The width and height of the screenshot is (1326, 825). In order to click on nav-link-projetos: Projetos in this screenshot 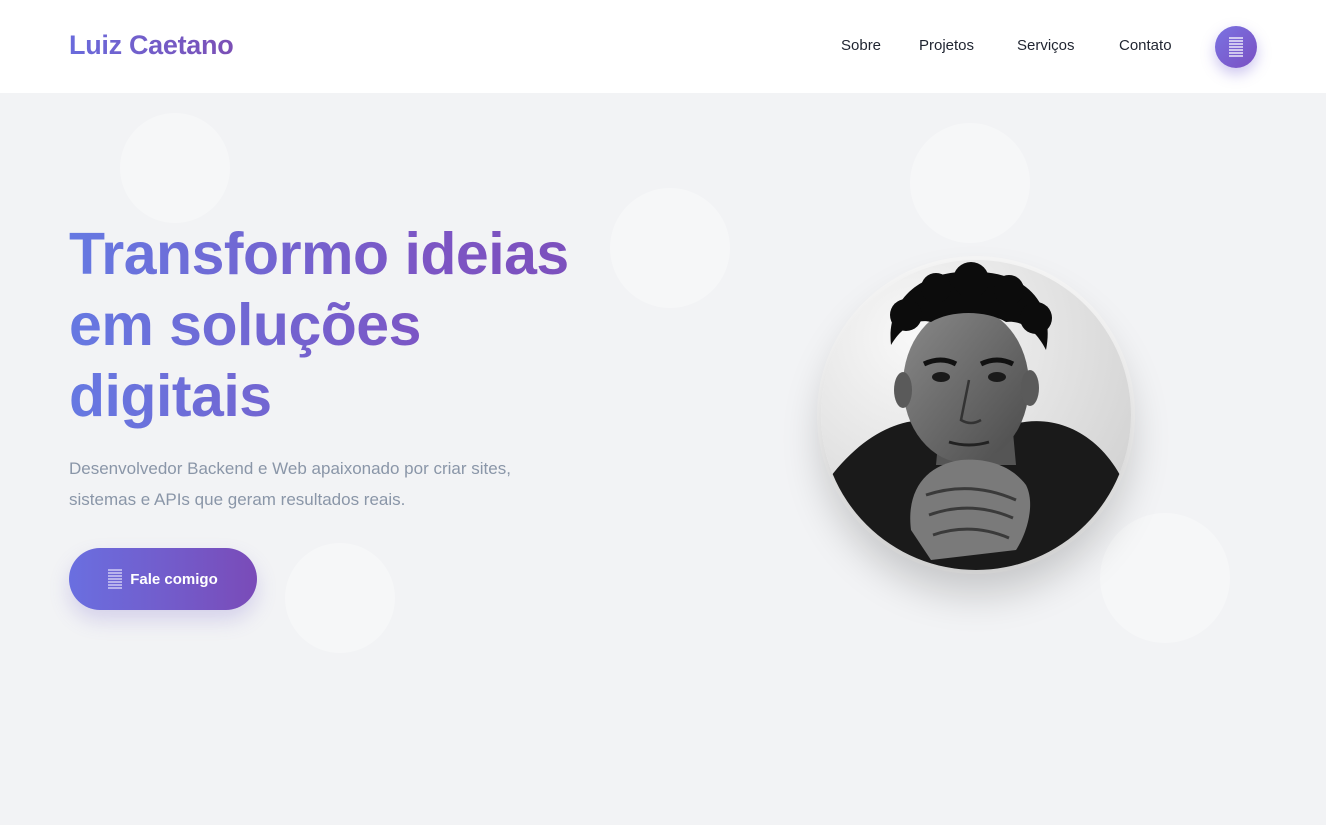, I will do `click(946, 45)`.